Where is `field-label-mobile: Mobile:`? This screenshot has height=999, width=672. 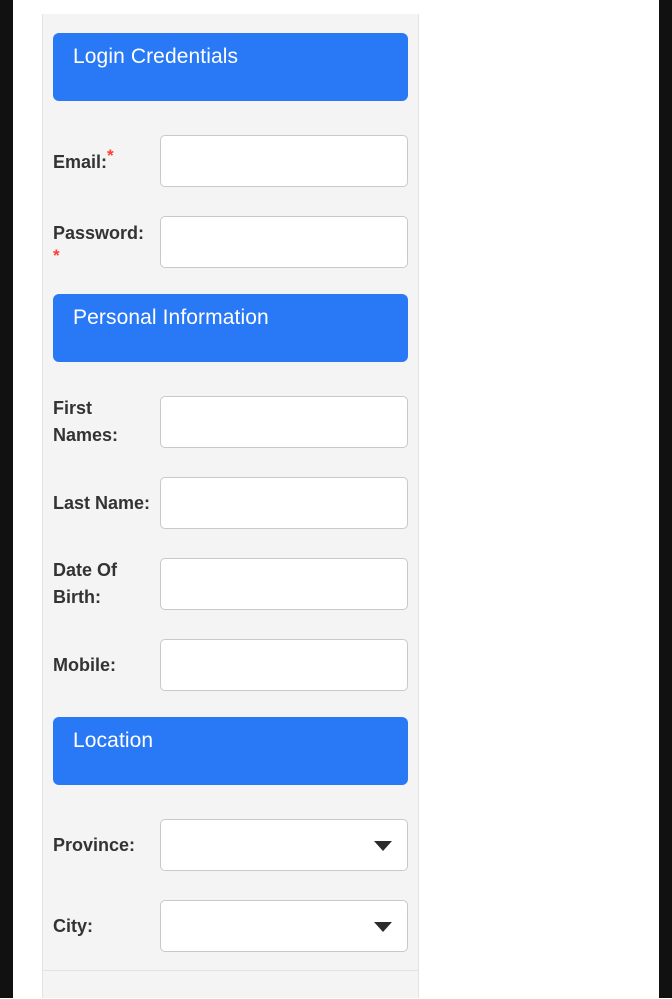 field-label-mobile: Mobile: is located at coordinates (106, 665).